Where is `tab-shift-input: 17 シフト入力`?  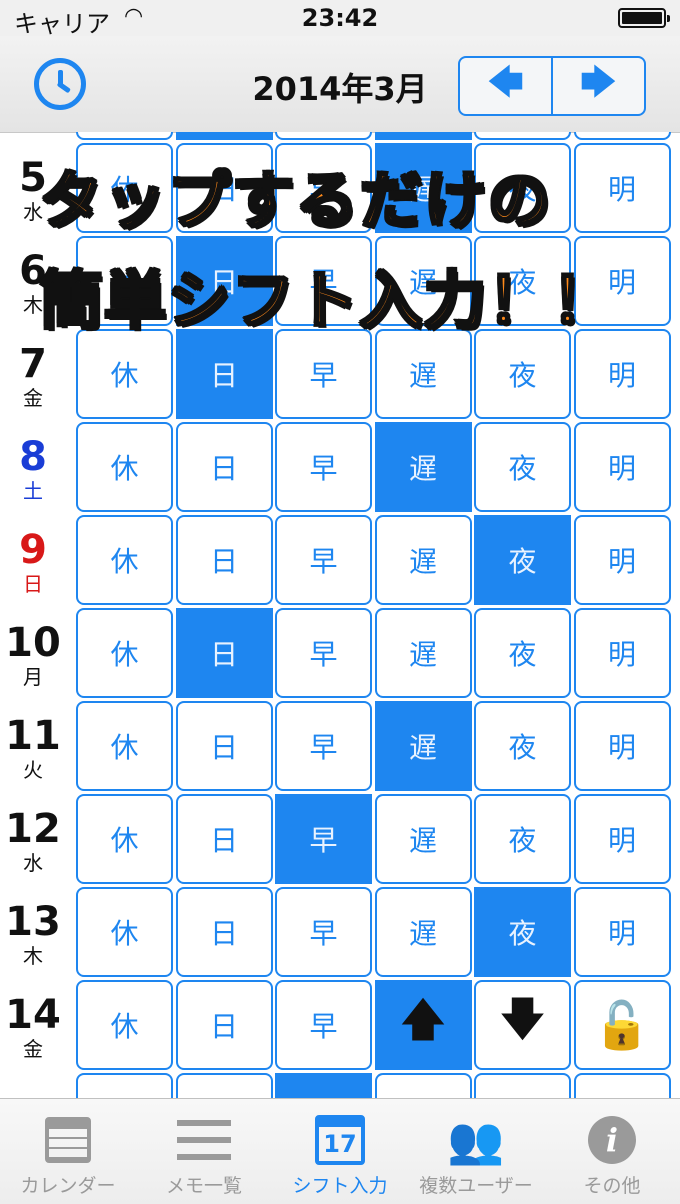 tab-shift-input: 17 シフト入力 is located at coordinates (340, 1151).